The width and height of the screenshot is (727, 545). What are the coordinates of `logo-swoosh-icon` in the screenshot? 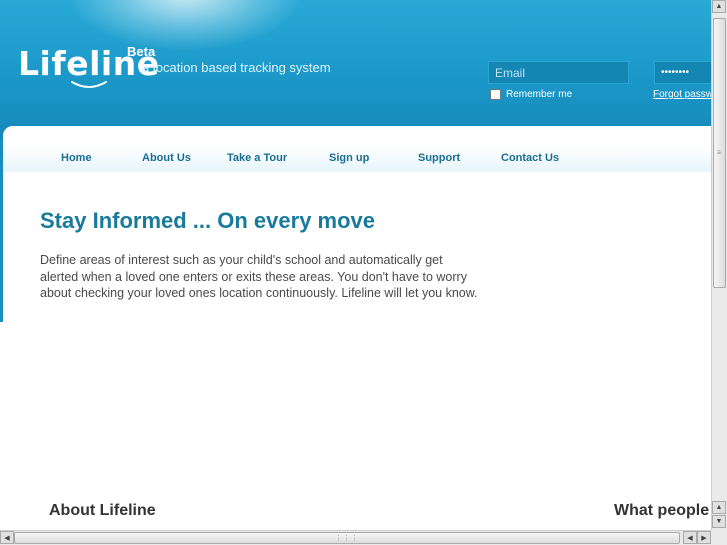 It's located at (89, 84).